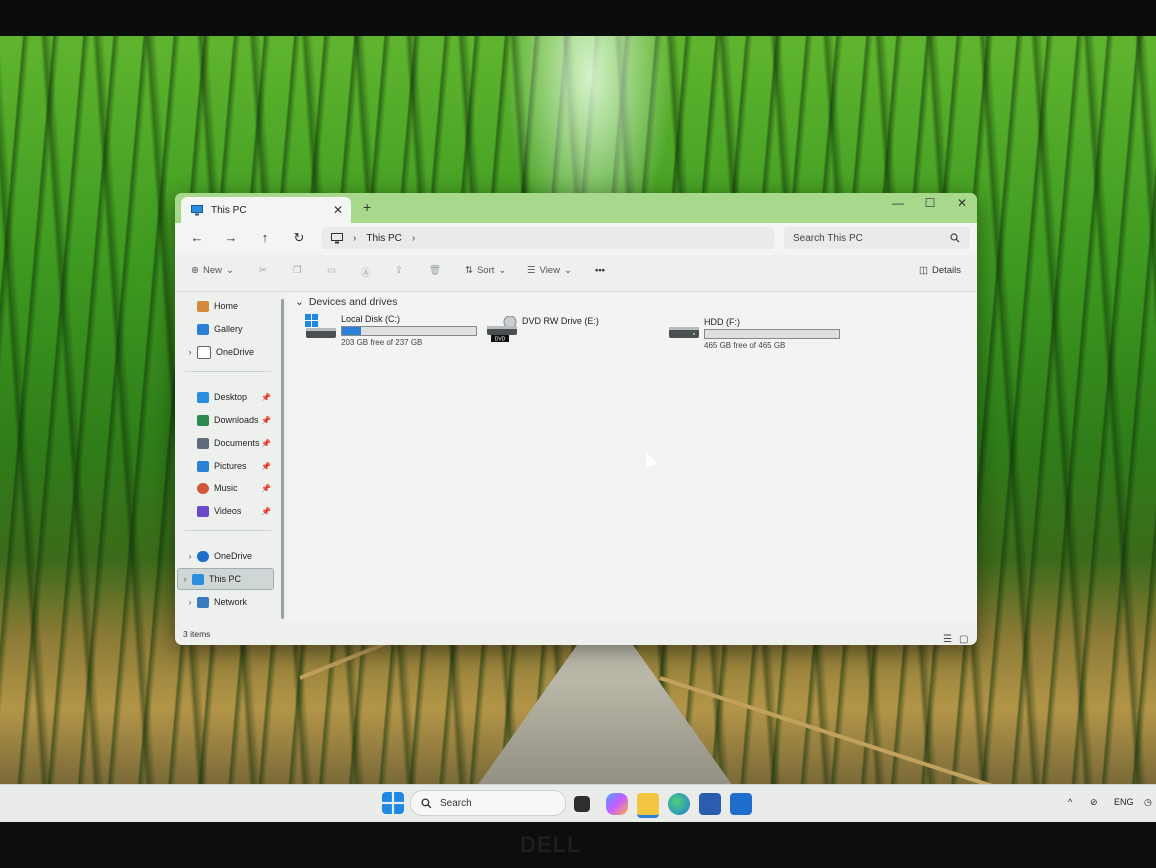 The image size is (1156, 868). Describe the element at coordinates (946, 270) in the screenshot. I see `details-label: Details` at that location.